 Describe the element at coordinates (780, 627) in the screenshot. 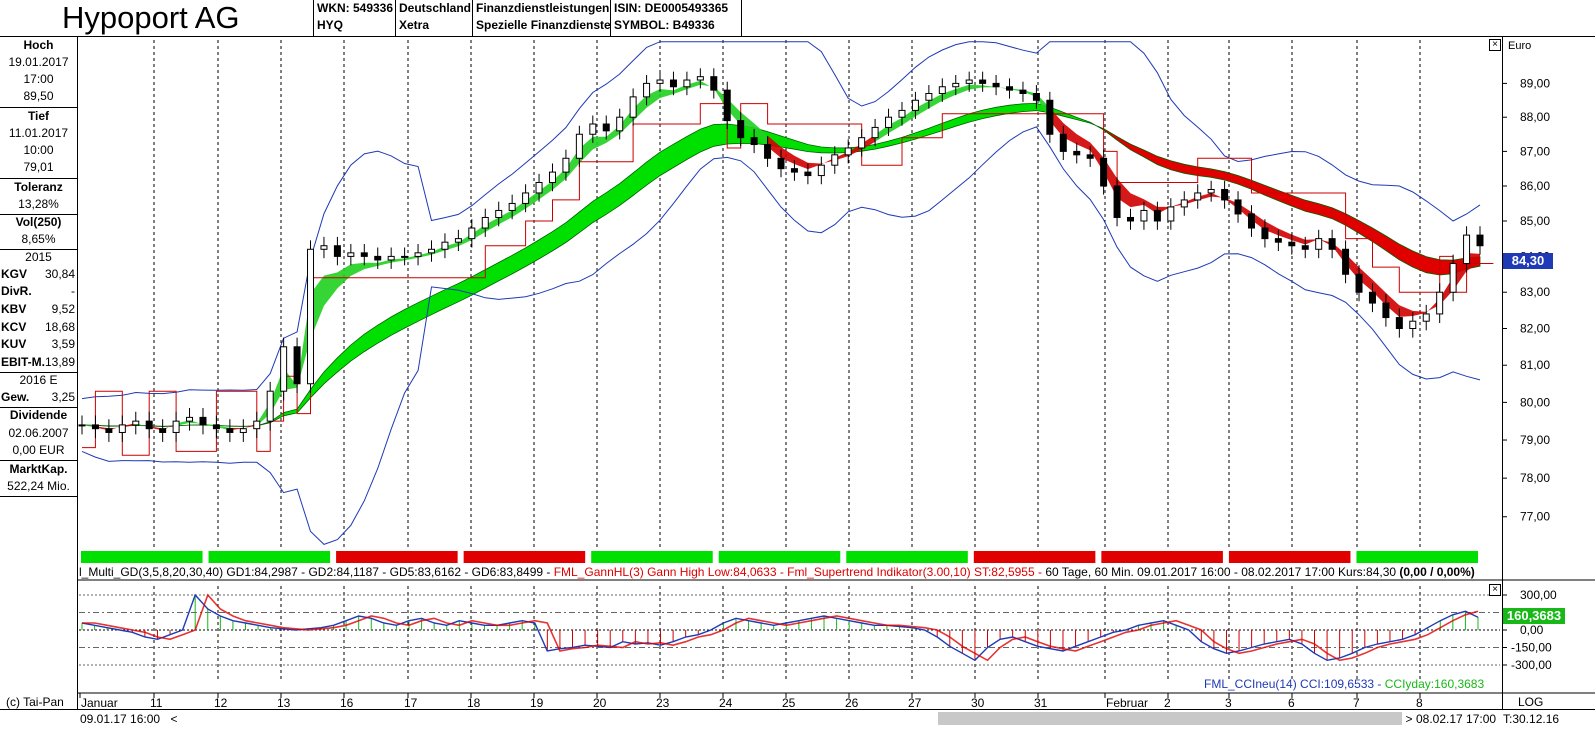

I see `cci-yday-line` at that location.